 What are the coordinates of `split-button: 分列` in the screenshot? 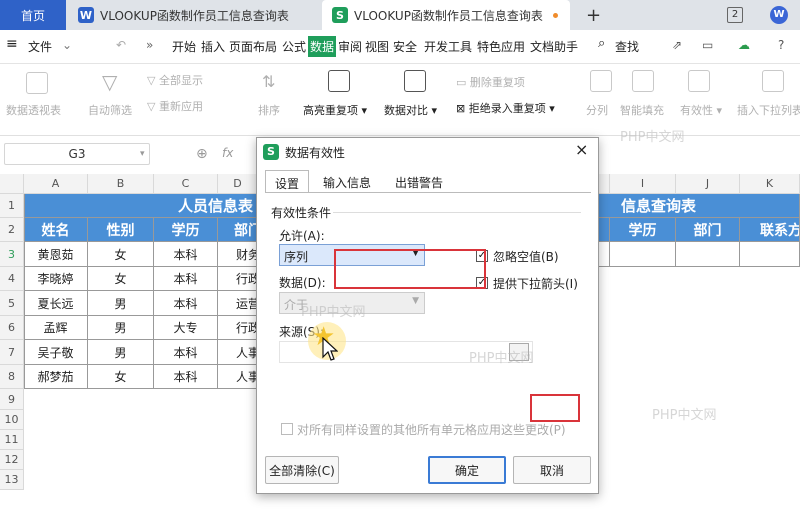 It's located at (597, 110).